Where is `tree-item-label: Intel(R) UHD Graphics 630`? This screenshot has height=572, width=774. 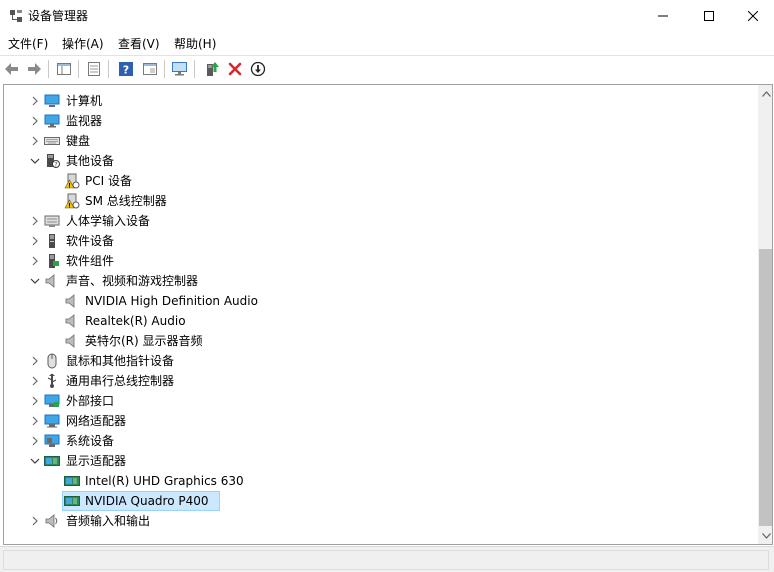
tree-item-label: Intel(R) UHD Graphics 630 is located at coordinates (164, 481).